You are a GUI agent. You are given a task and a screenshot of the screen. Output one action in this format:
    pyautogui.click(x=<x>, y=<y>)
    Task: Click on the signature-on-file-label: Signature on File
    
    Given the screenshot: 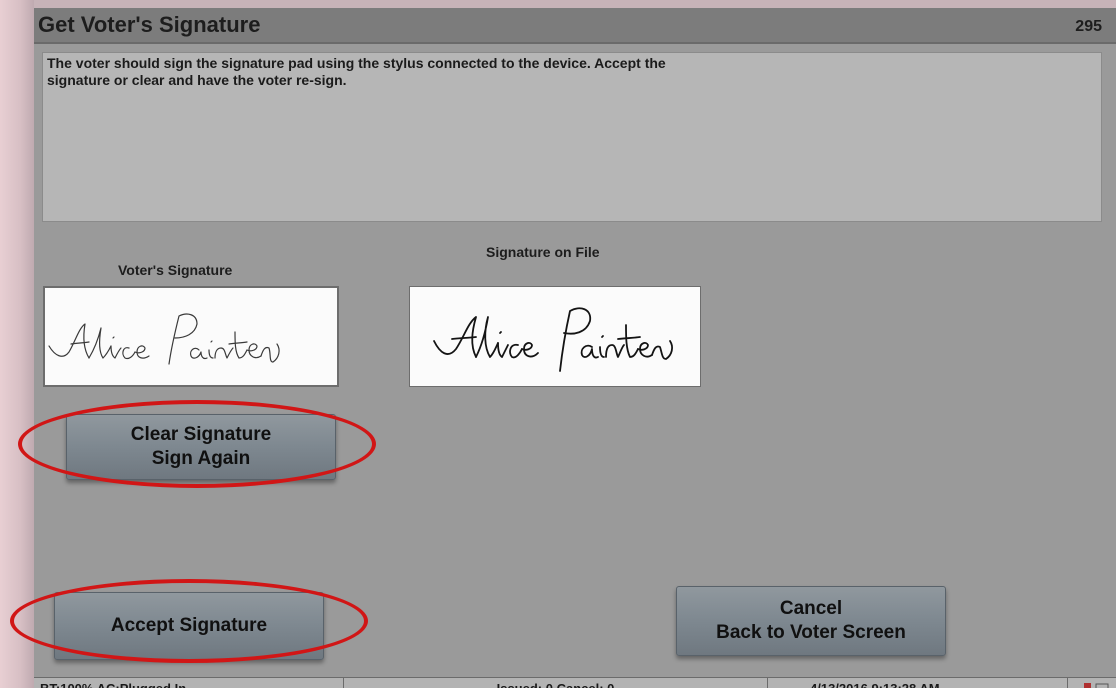 What is the action you would take?
    pyautogui.click(x=543, y=252)
    